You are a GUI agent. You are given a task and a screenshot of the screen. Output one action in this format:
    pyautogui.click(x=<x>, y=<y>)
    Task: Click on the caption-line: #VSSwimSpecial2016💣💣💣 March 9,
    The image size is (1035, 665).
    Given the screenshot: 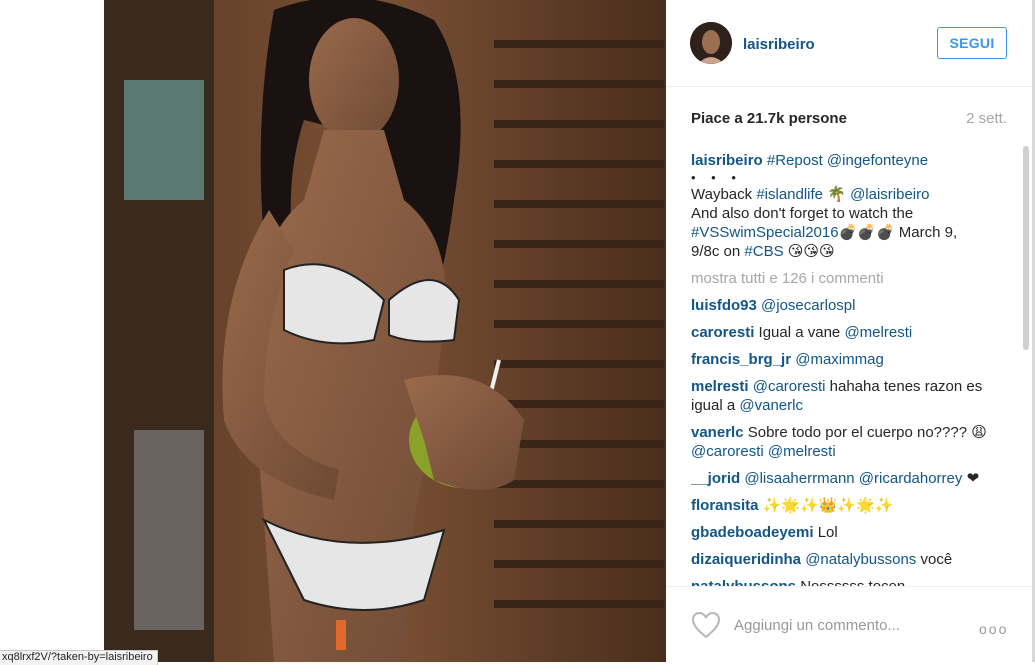 What is the action you would take?
    pyautogui.click(x=851, y=232)
    